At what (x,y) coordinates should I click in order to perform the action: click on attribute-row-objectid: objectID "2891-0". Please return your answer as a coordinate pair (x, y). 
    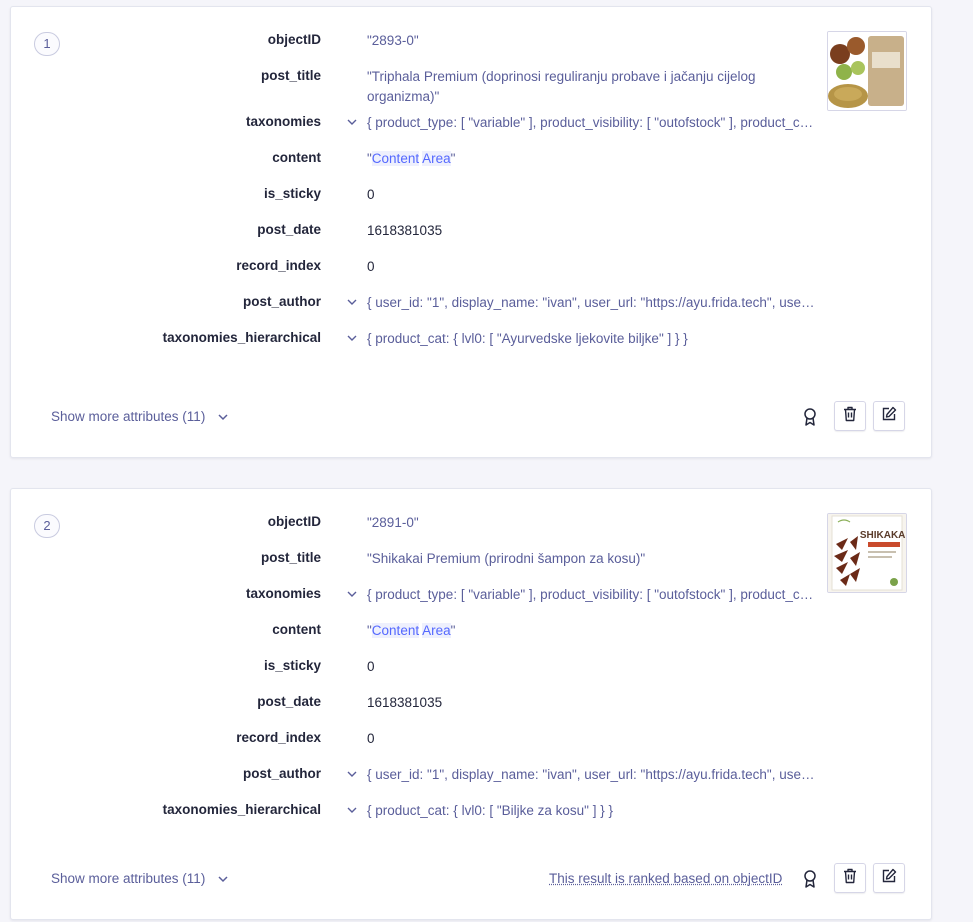
    Looking at the image, I should click on (416, 531).